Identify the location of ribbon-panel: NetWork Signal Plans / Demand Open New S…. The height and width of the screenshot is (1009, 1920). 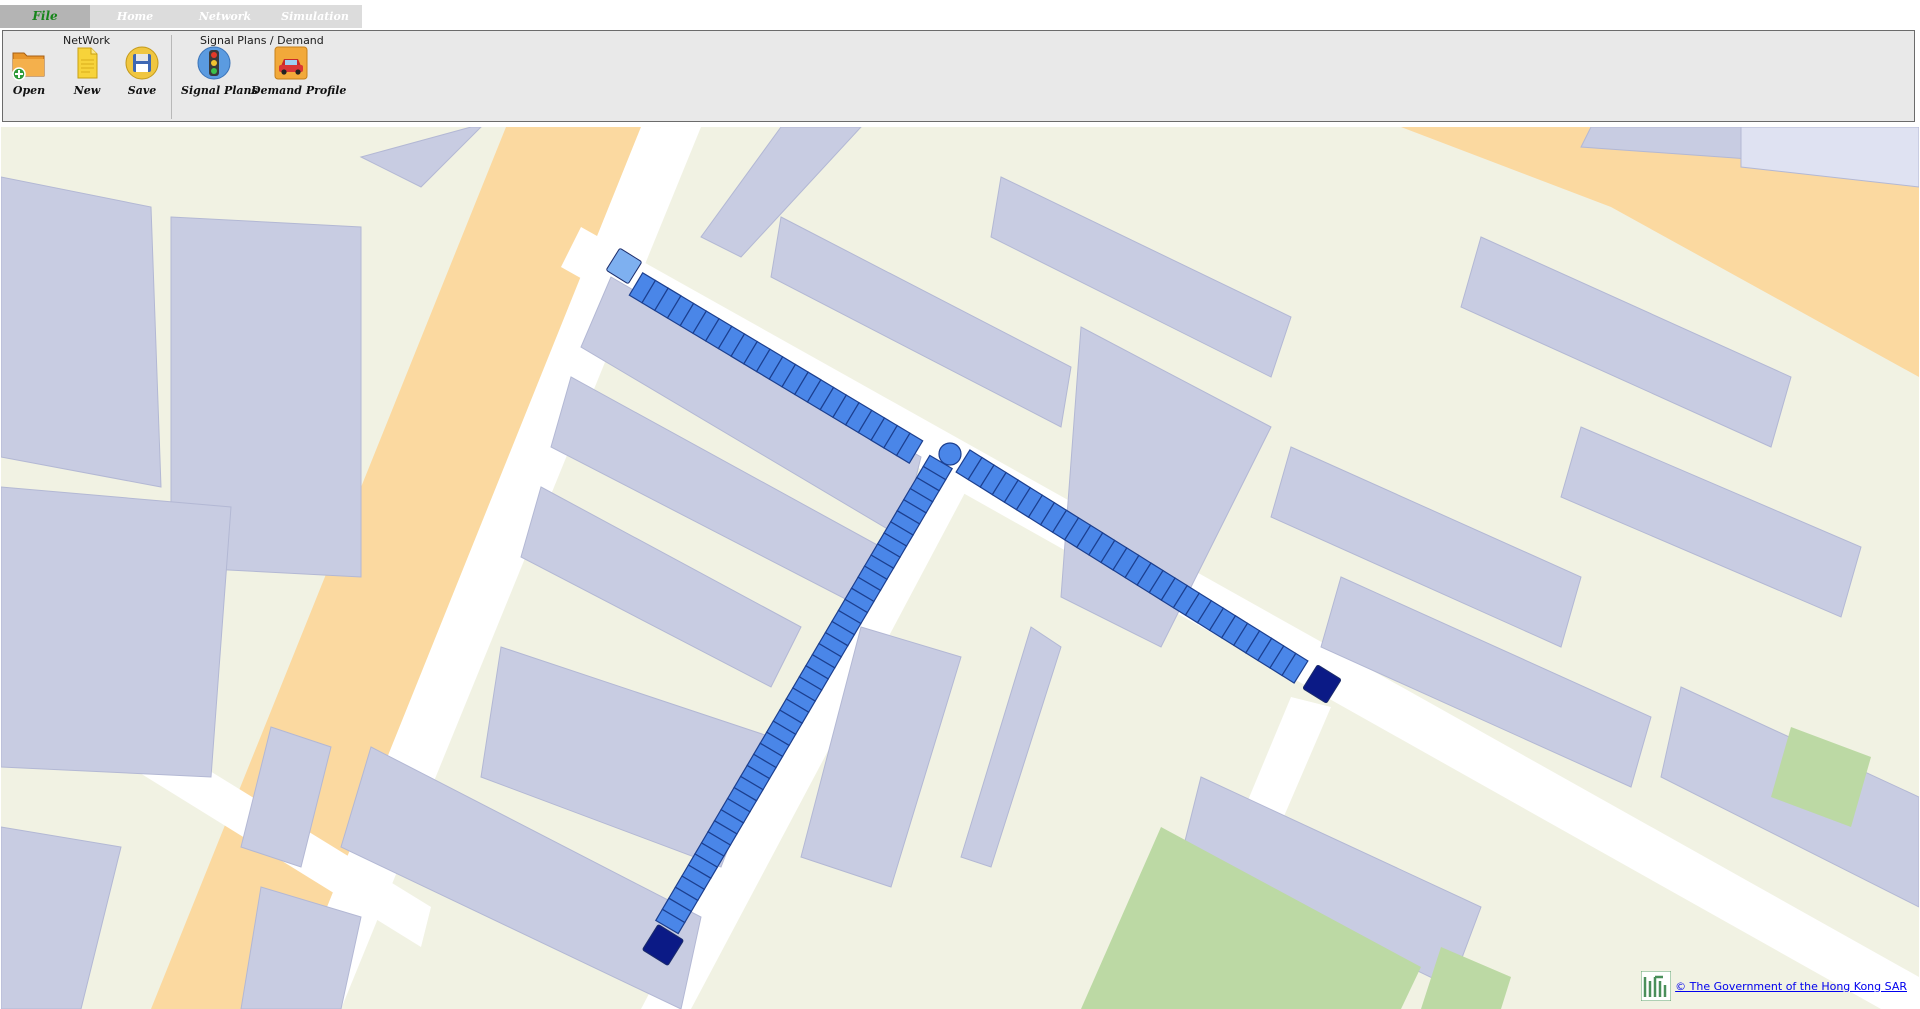
(958, 76).